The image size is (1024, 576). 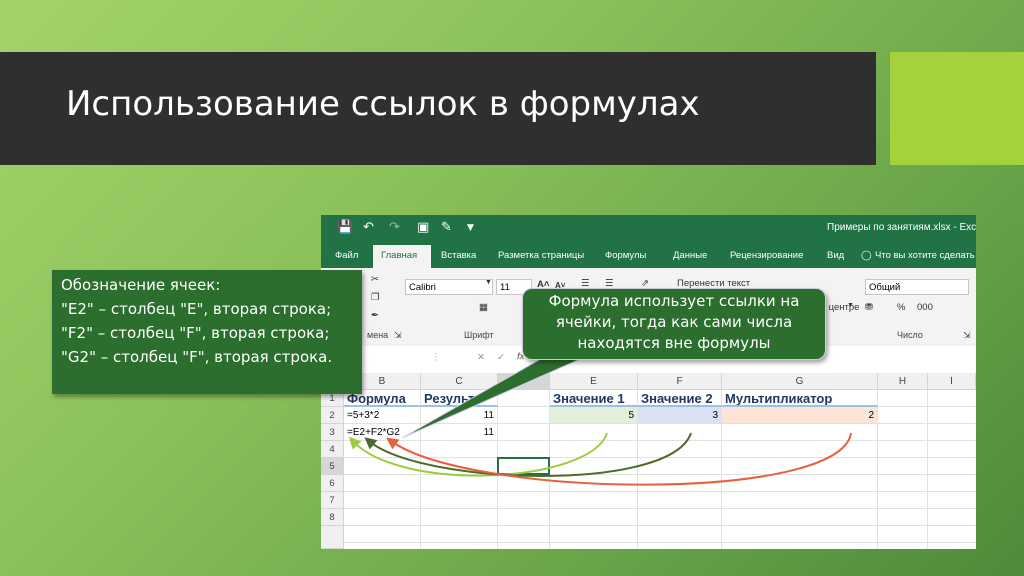 What do you see at coordinates (925, 255) in the screenshot?
I see `tell-me-box: Что вы хотите сделать` at bounding box center [925, 255].